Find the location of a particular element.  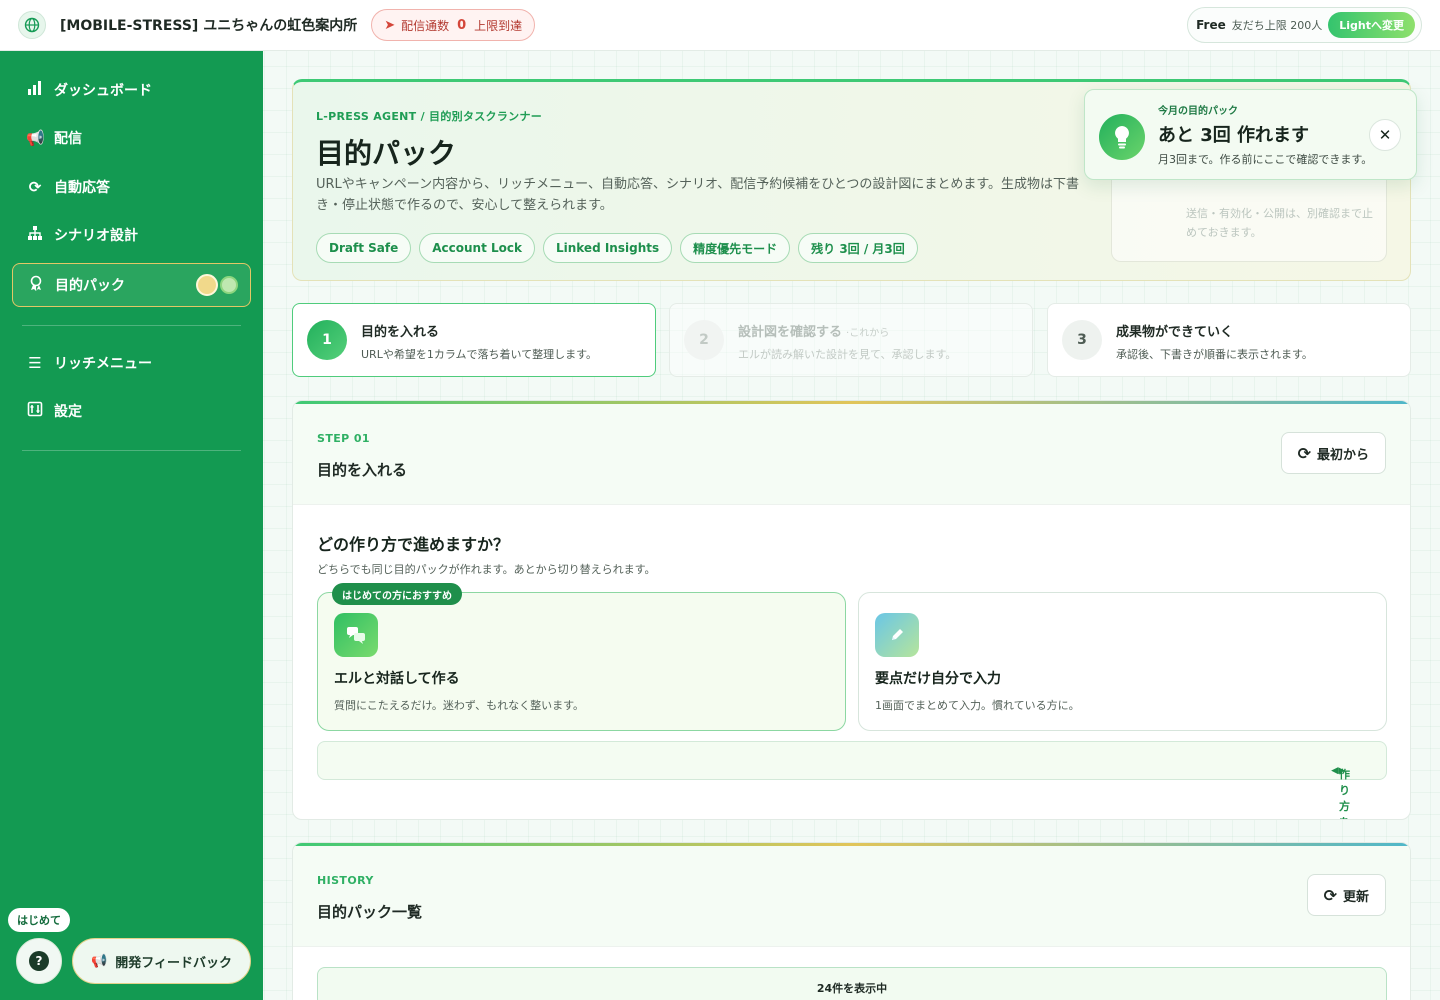

step-3: 3 成果物ができていく 承認後、下書きが順番に表示されます。 is located at coordinates (1229, 340).